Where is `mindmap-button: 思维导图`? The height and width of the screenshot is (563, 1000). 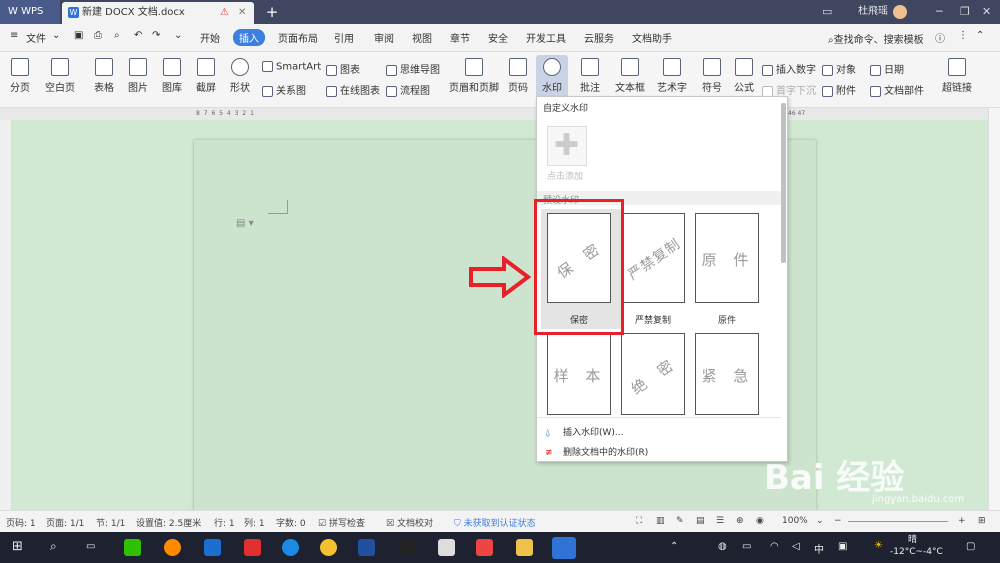
mindmap-button: 思维导图 is located at coordinates (413, 68).